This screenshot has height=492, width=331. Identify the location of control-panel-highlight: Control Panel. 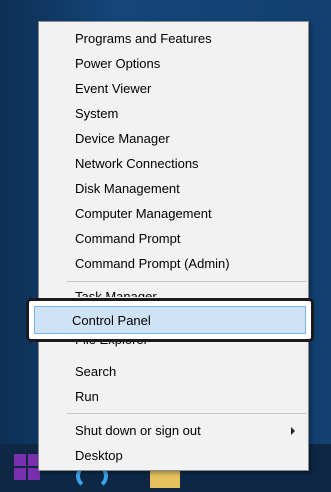
(170, 320).